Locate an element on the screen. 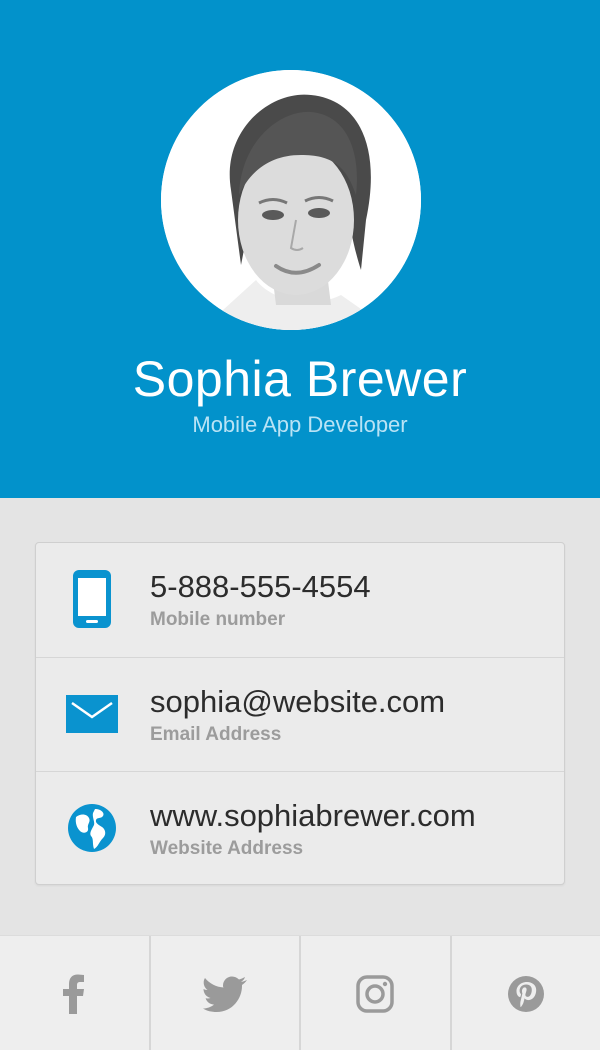 The width and height of the screenshot is (600, 1050). twitter-button is located at coordinates (226, 993).